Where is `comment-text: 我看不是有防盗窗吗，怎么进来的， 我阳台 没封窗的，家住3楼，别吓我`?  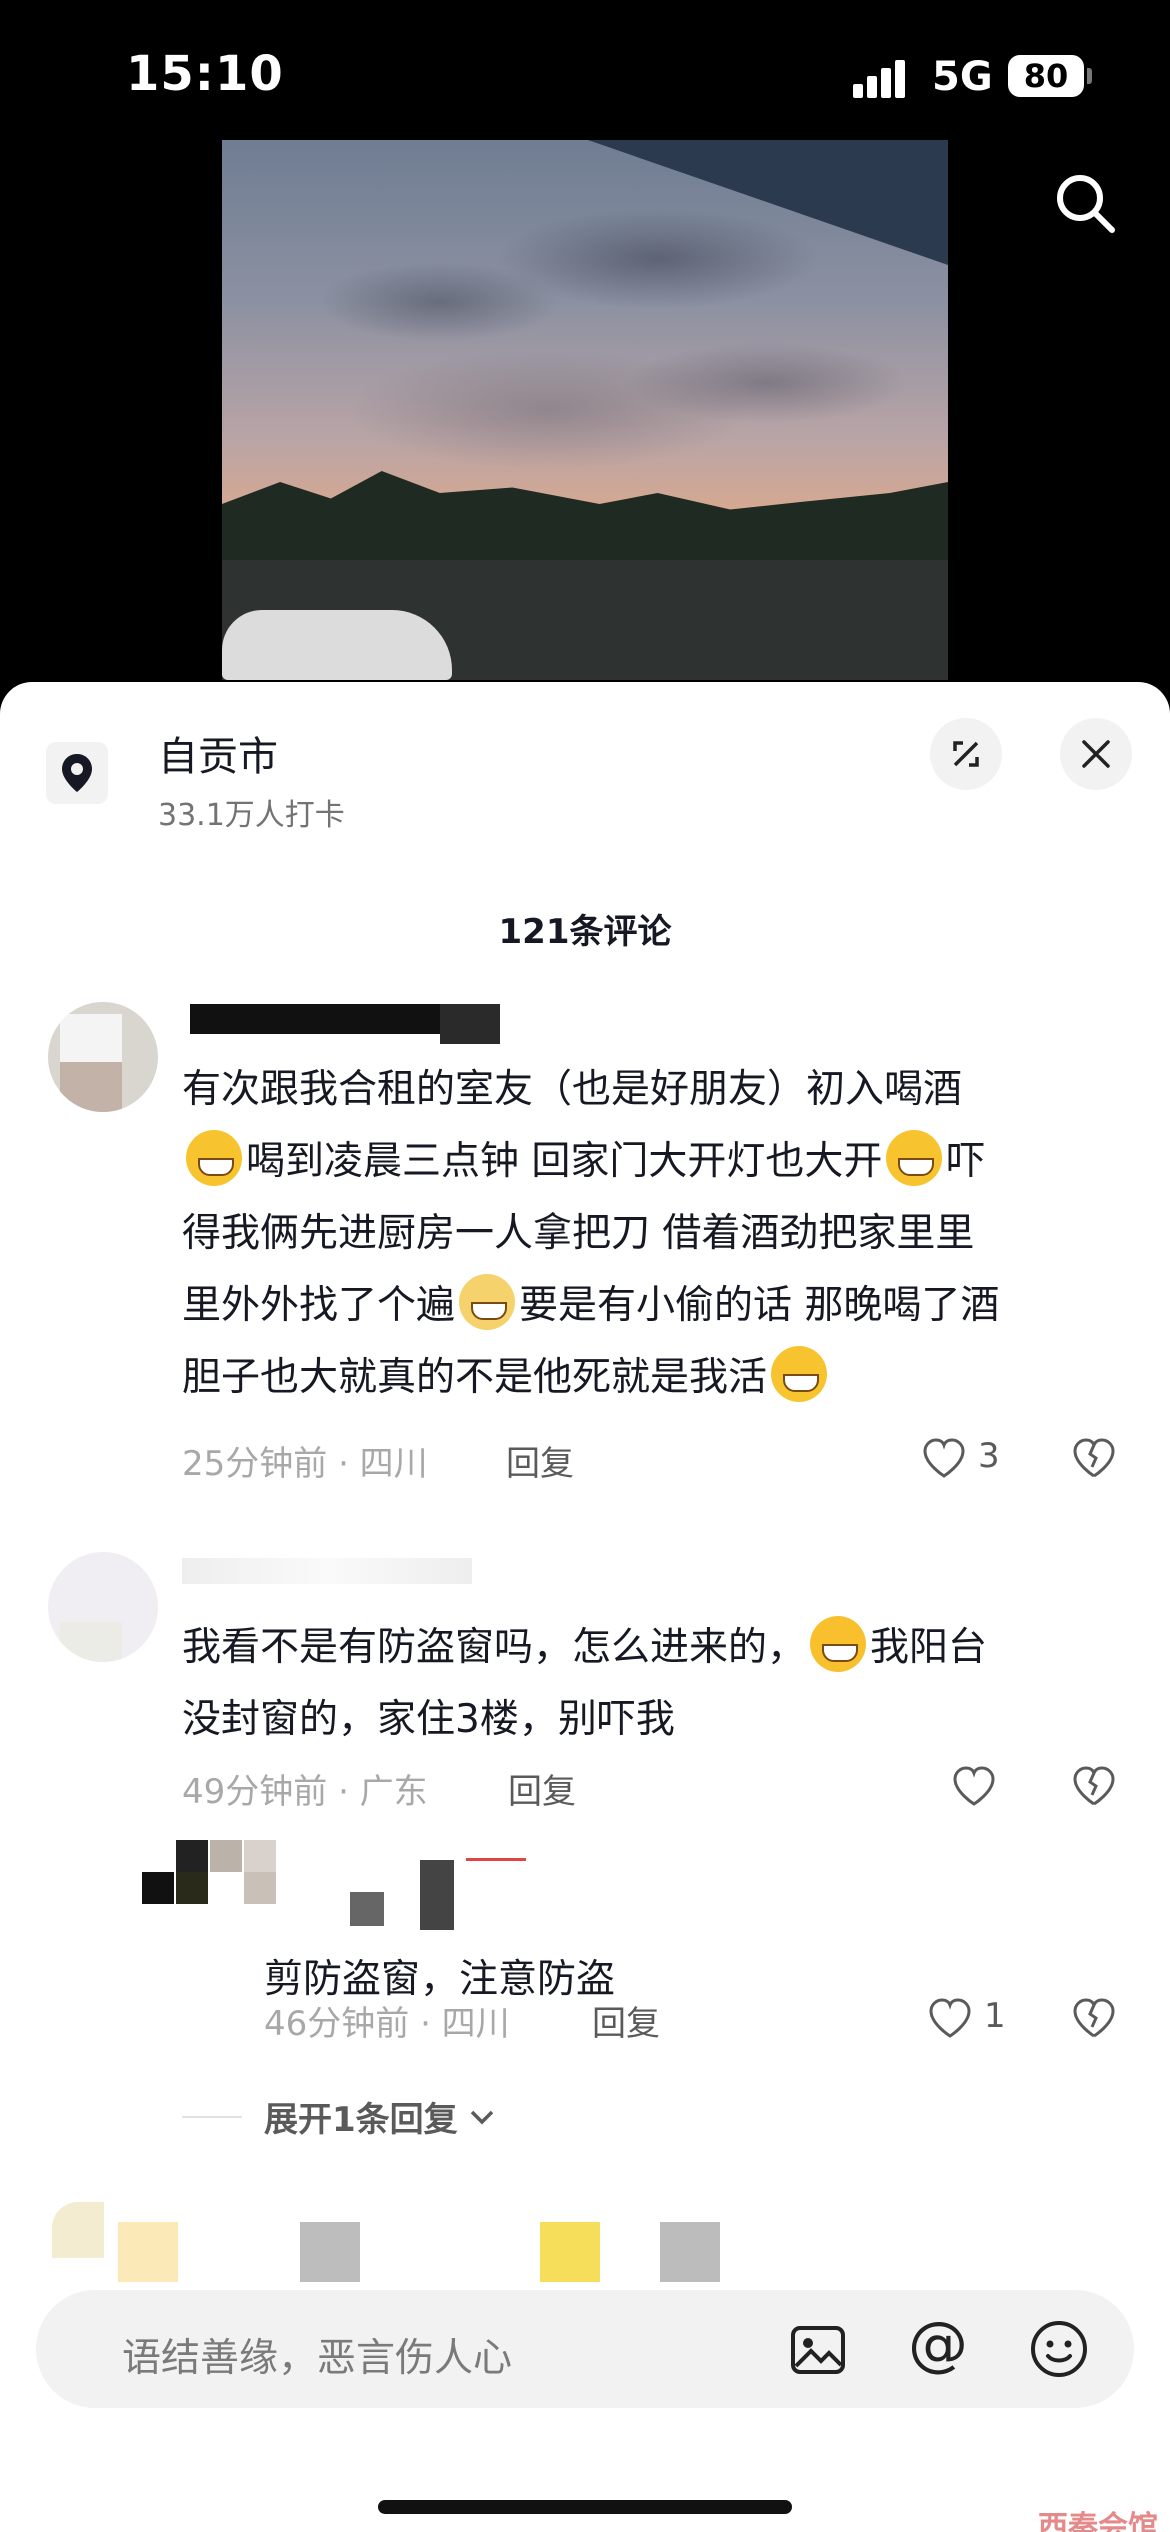
comment-text: 我看不是有防盗窗吗，怎么进来的， 我阳台 没封窗的，家住3楼，别吓我 is located at coordinates (647, 1684).